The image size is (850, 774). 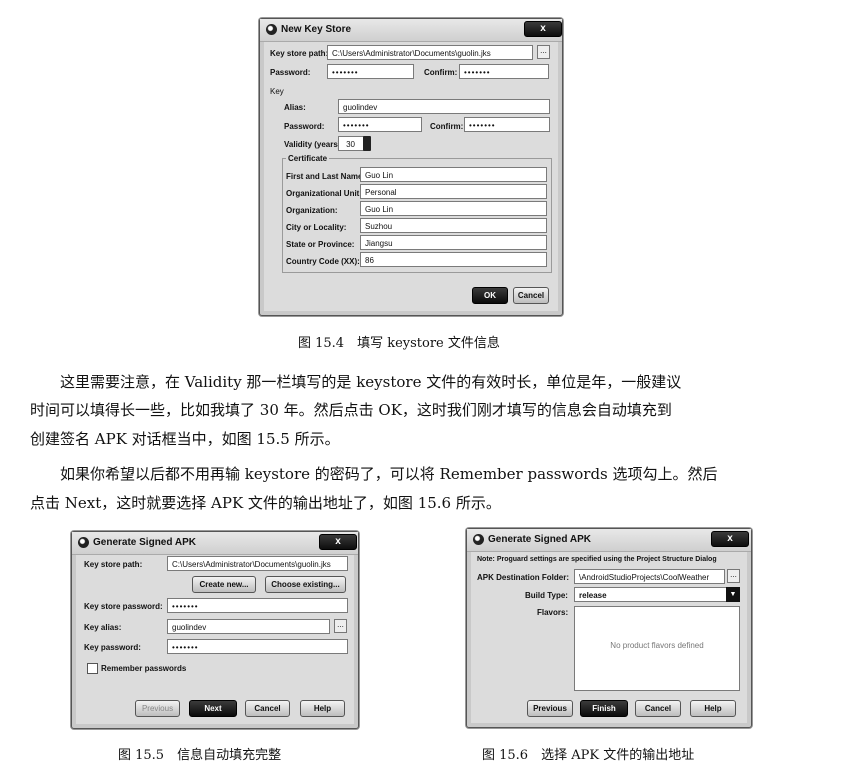 I want to click on country-code-label: Country Code (XX):, so click(x=323, y=261).